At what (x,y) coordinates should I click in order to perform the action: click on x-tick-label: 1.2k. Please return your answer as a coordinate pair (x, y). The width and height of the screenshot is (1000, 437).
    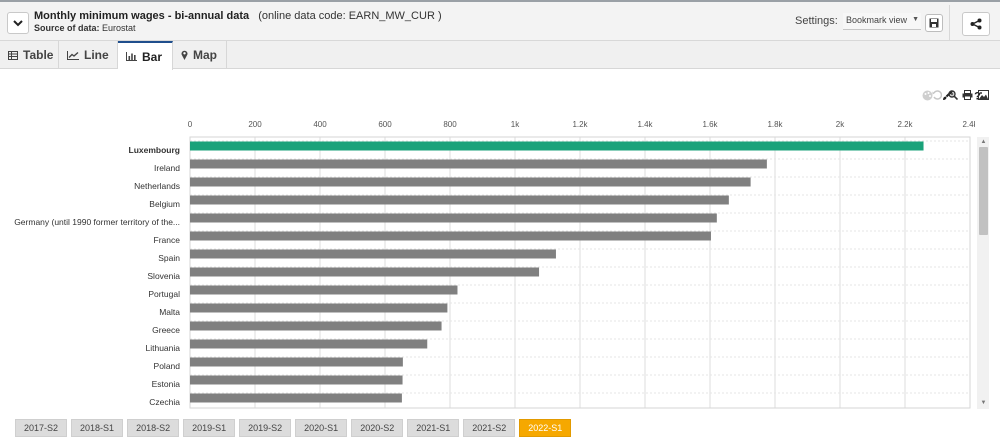
    Looking at the image, I should click on (580, 124).